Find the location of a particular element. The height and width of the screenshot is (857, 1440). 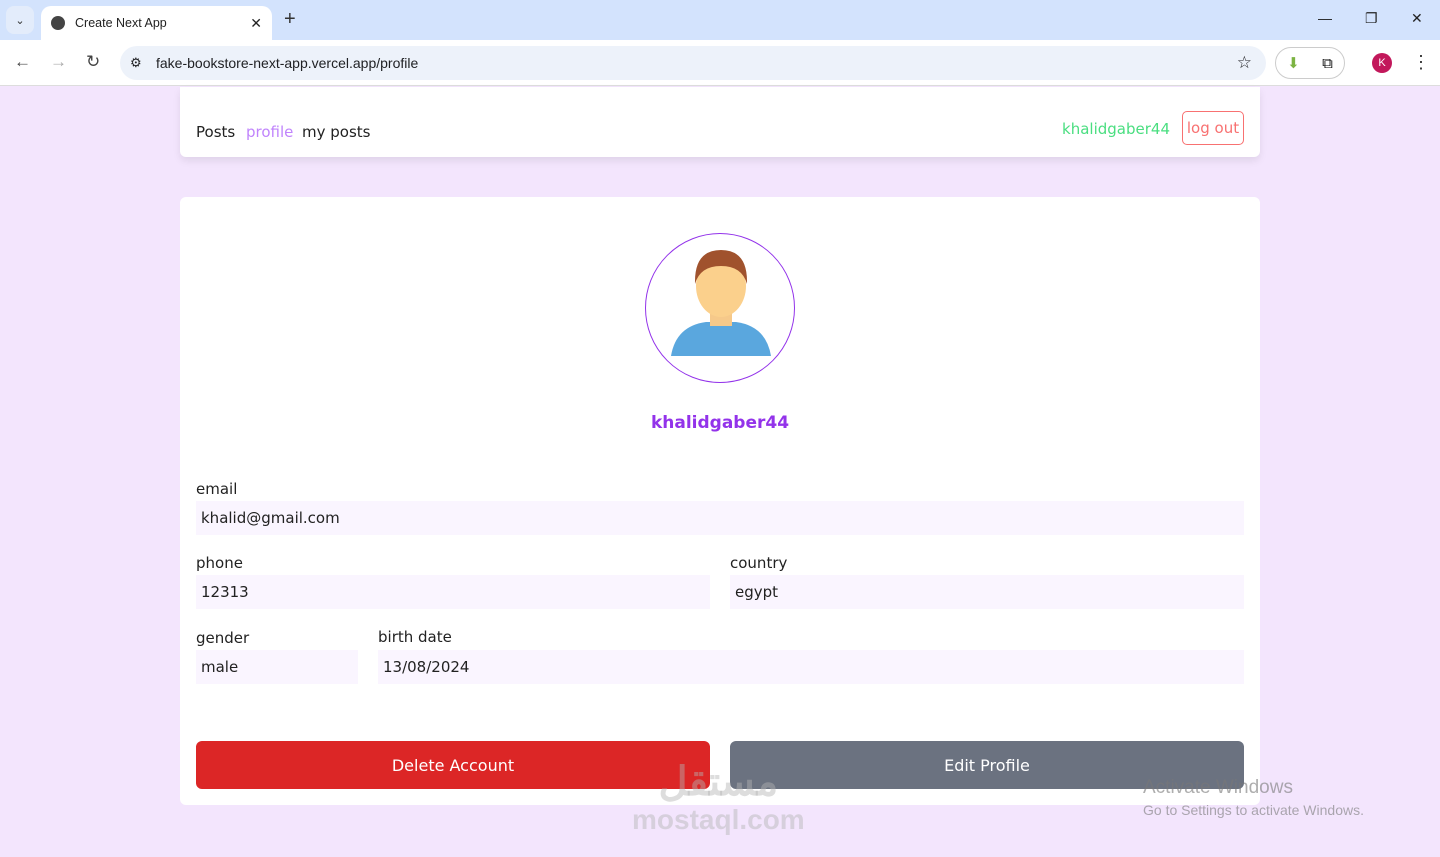

phone-field: 12313 is located at coordinates (453, 592).